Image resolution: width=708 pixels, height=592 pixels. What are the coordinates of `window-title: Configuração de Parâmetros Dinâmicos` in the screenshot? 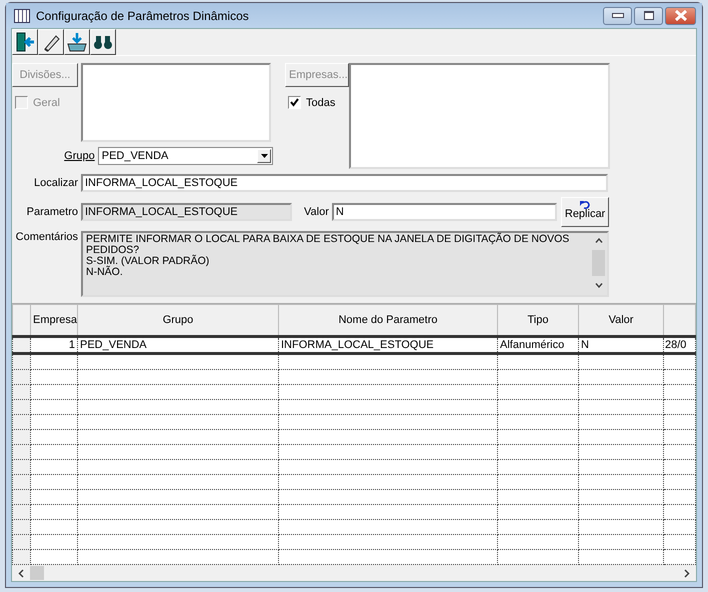 It's located at (143, 15).